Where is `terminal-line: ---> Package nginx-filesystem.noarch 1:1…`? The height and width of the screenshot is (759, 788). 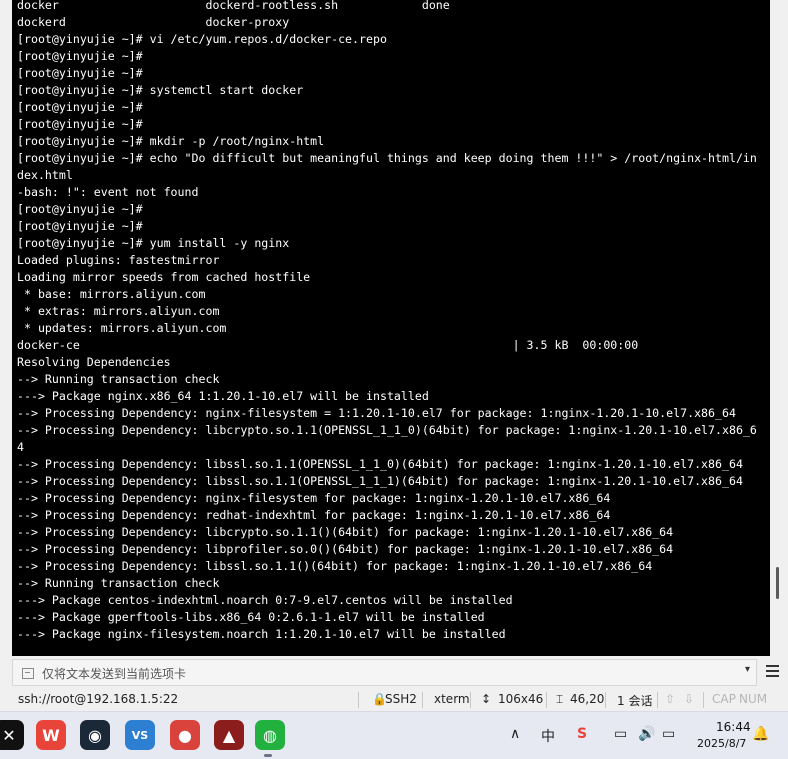 terminal-line: ---> Package nginx-filesystem.noarch 1:1… is located at coordinates (261, 634).